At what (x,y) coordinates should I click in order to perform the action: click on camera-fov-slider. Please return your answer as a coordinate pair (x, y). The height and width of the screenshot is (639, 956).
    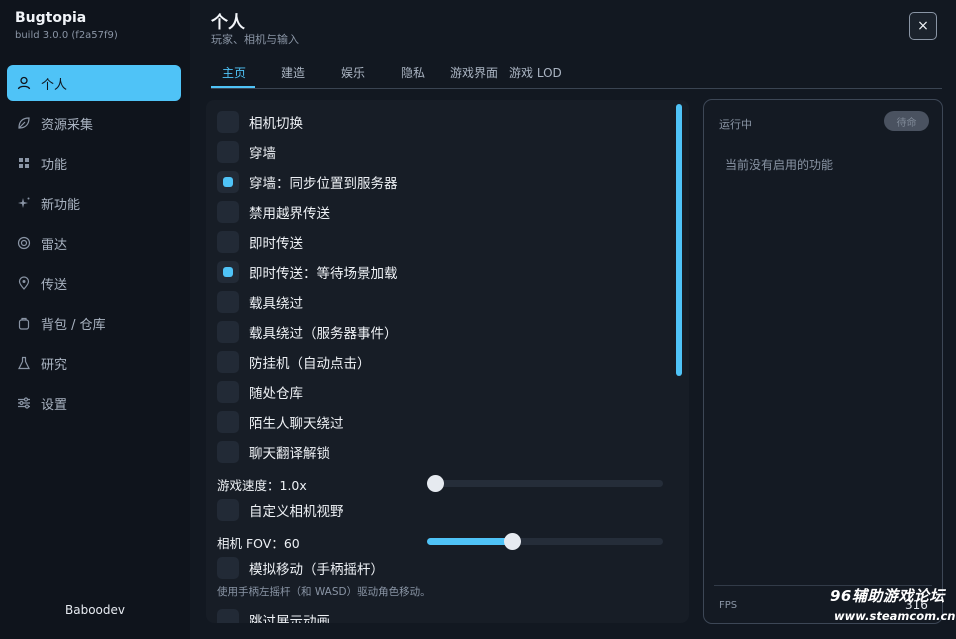
    Looking at the image, I should click on (545, 541).